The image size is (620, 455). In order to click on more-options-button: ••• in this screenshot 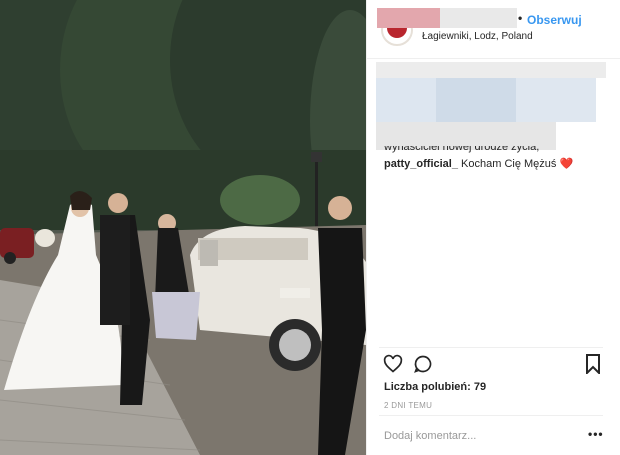, I will do `click(596, 434)`.